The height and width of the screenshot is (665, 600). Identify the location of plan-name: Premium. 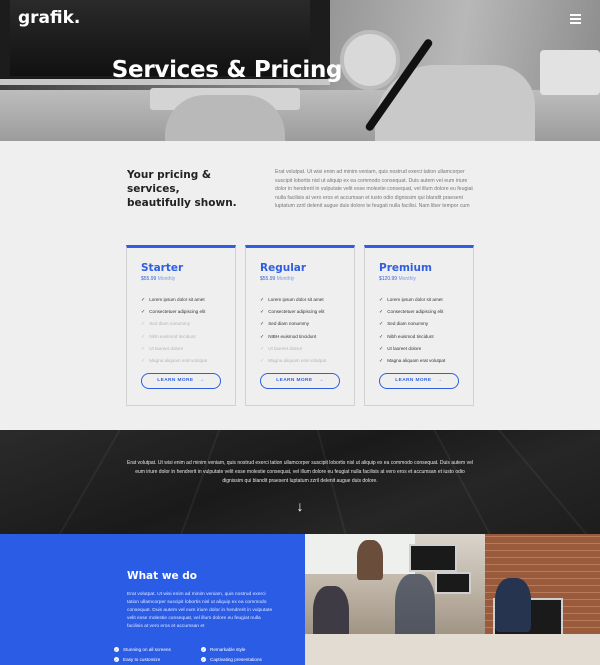
(405, 268).